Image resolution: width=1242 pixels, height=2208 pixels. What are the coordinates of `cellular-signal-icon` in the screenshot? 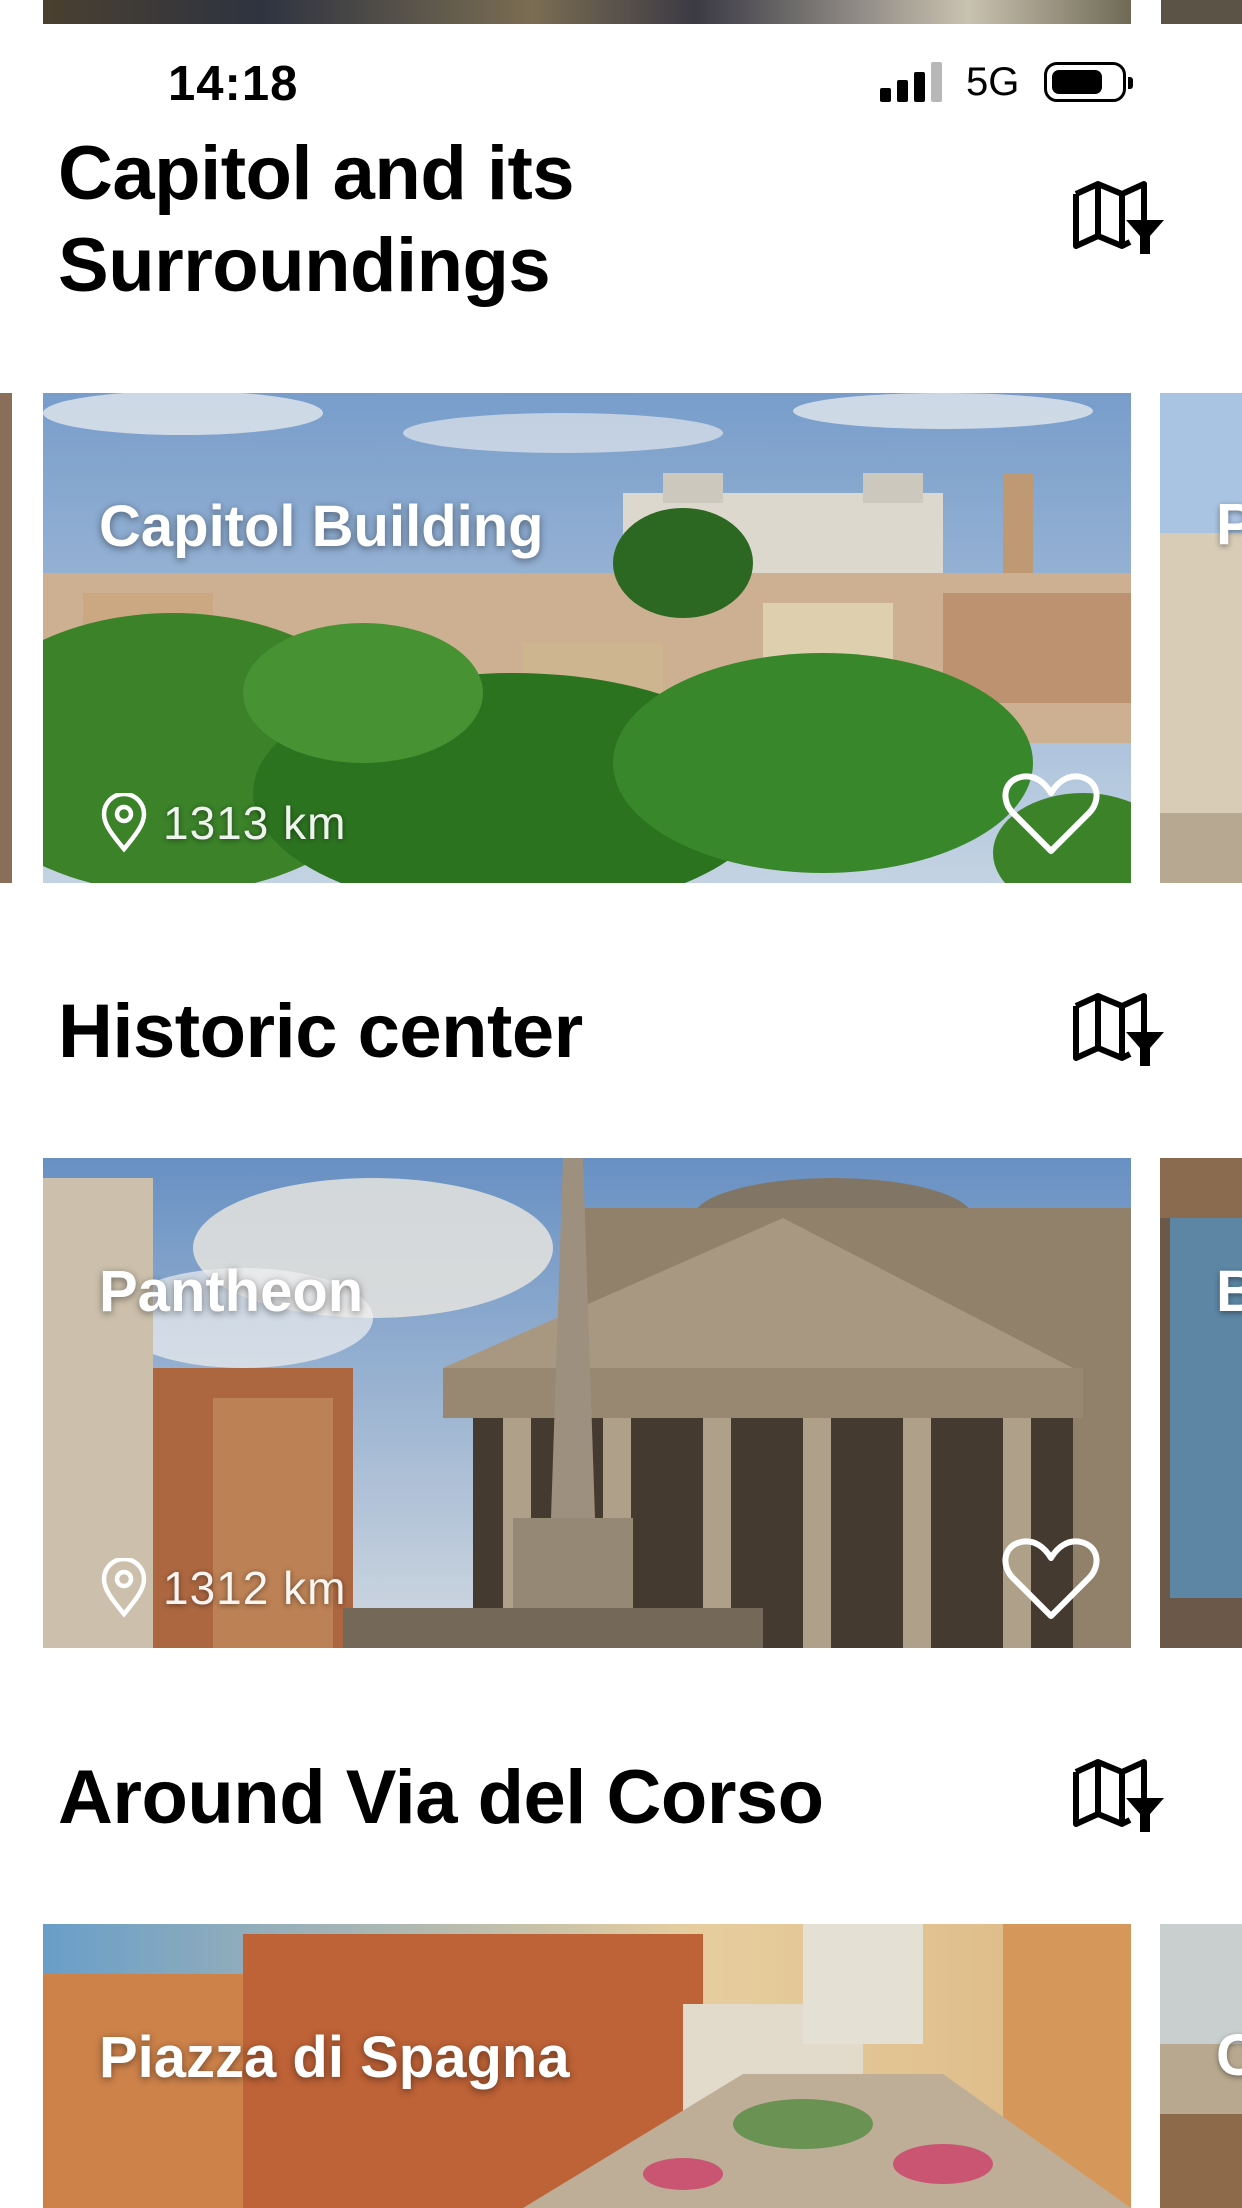 It's located at (912, 82).